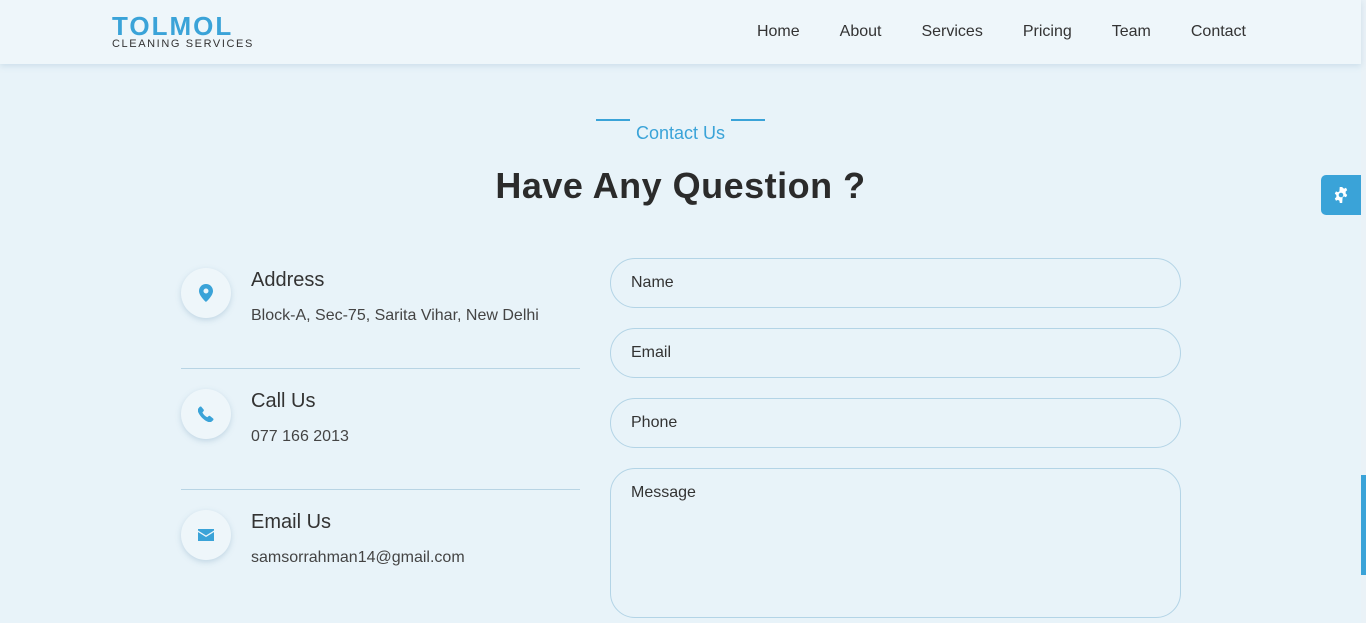  Describe the element at coordinates (1131, 32) in the screenshot. I see `nav-team: Team` at that location.